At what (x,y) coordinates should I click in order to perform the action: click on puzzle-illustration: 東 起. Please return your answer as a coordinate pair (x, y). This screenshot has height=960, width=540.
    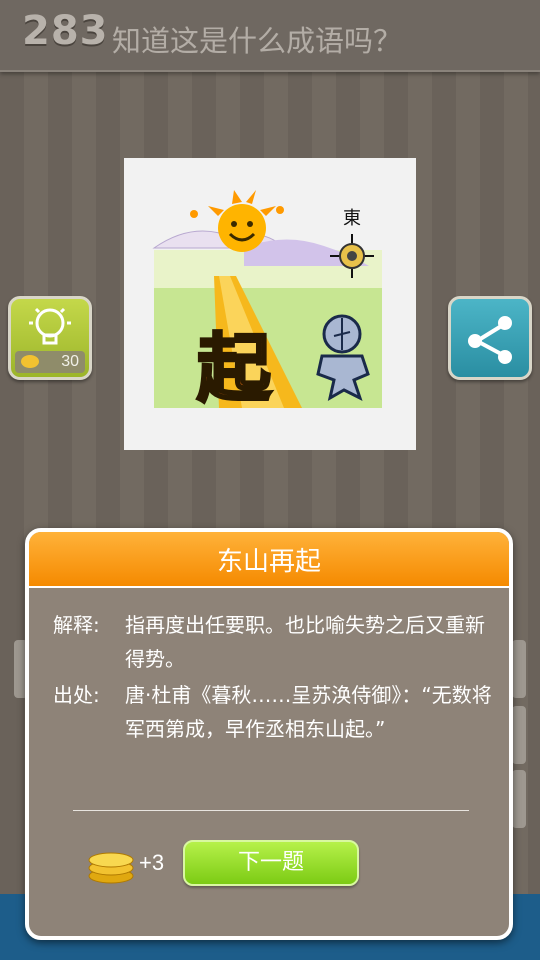
    Looking at the image, I should click on (267, 302).